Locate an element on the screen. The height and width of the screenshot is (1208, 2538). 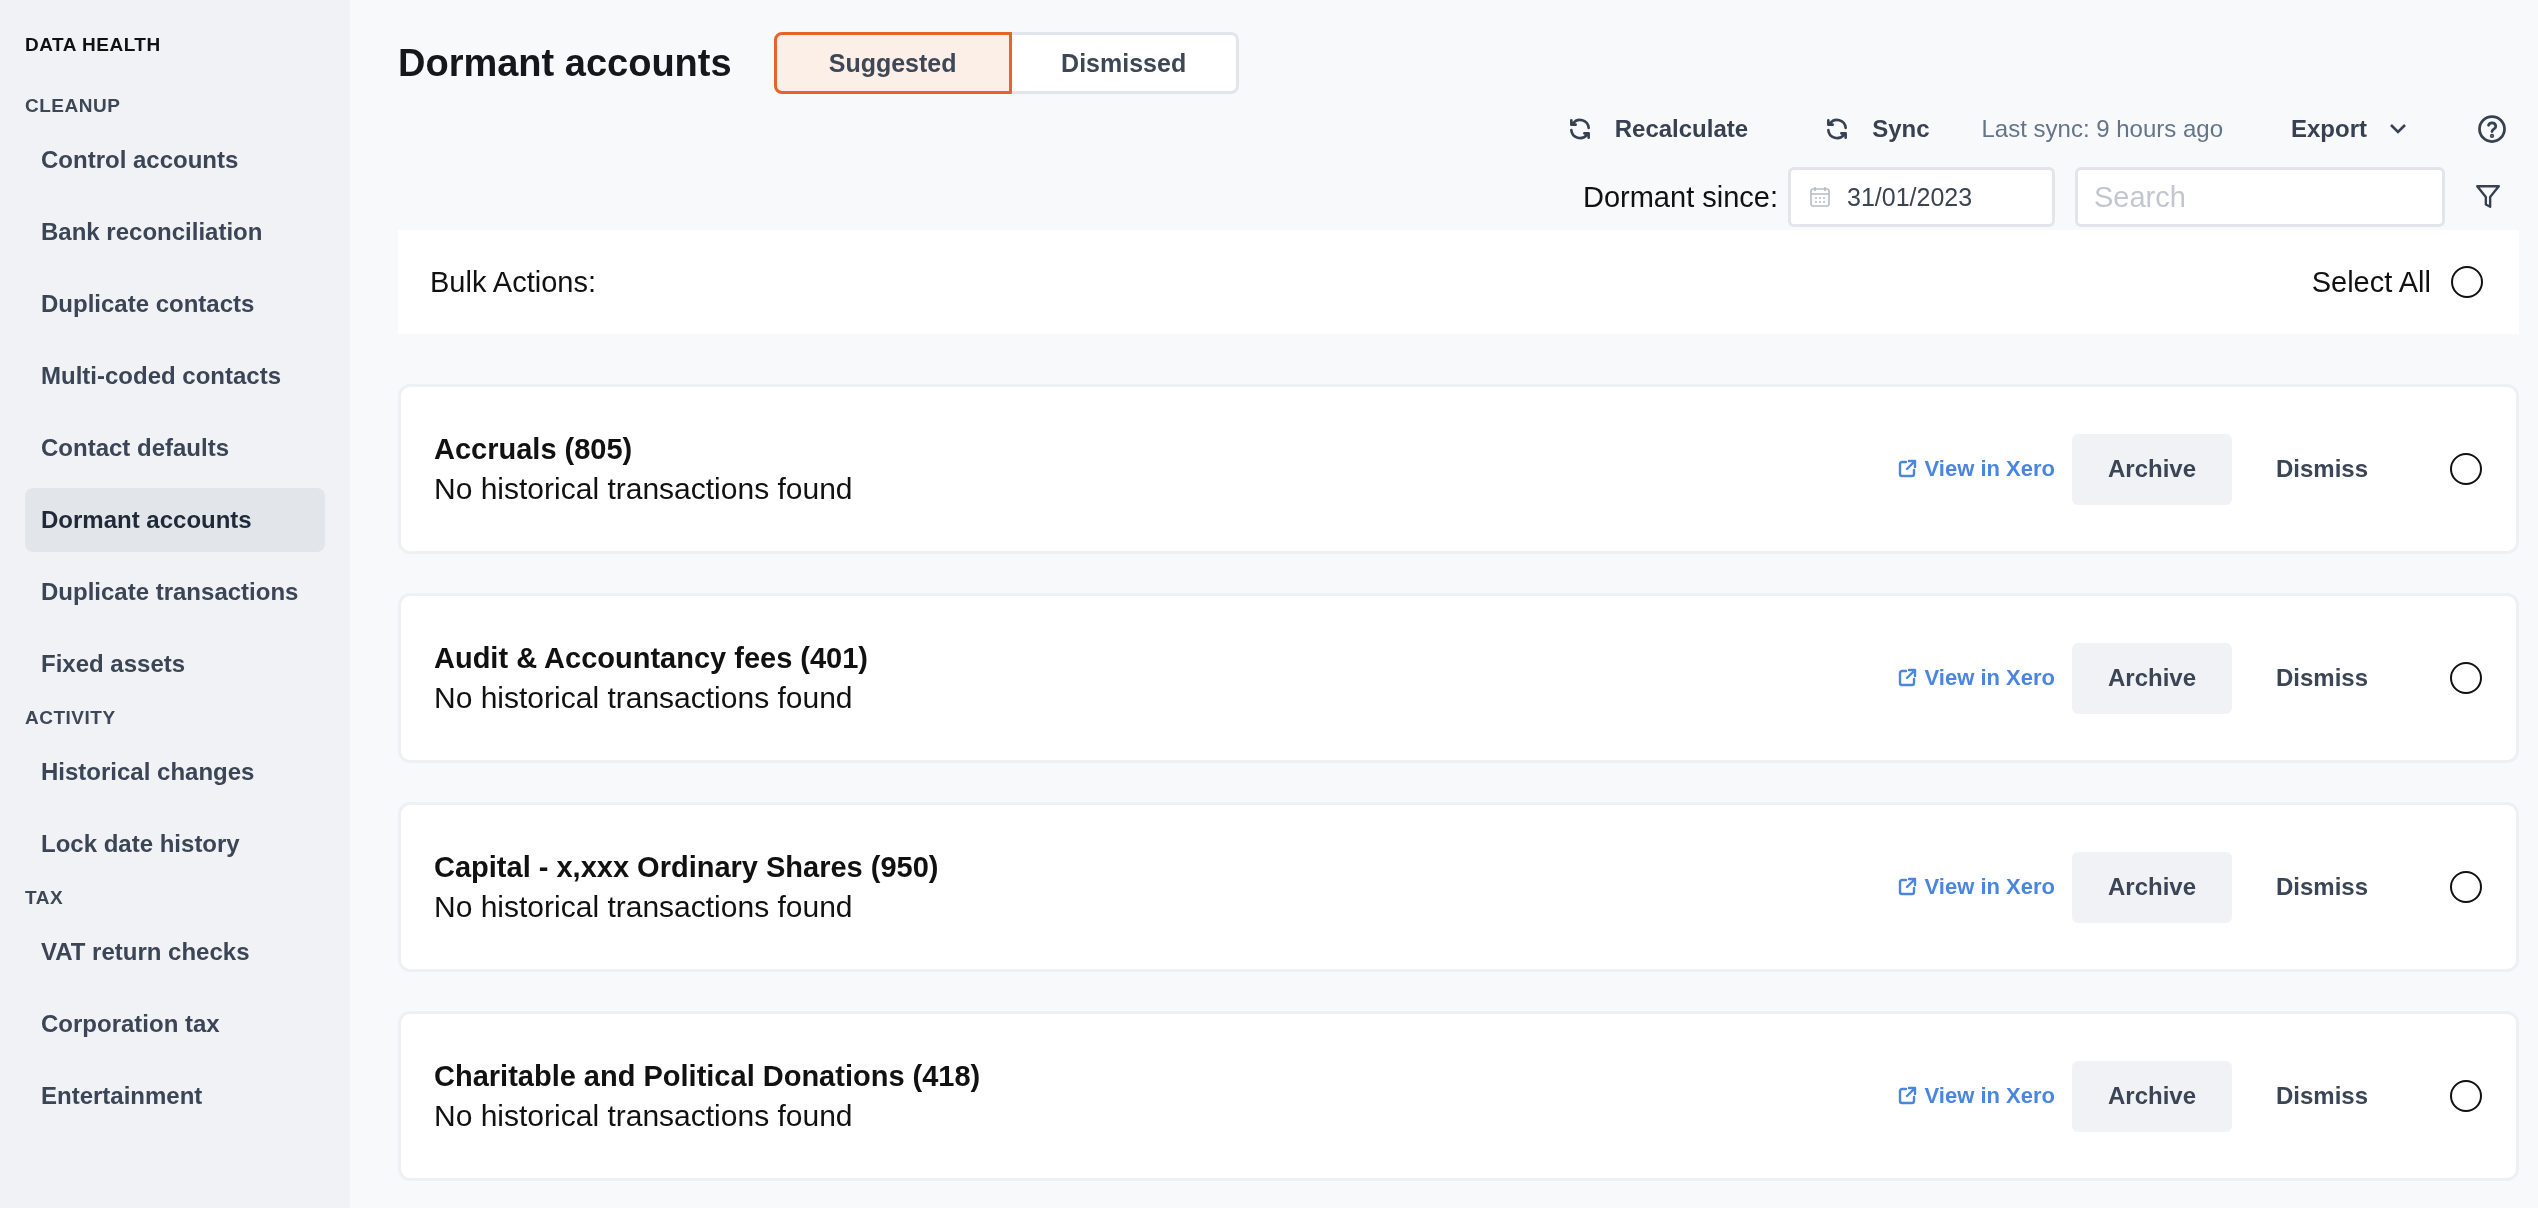
sync-button: Sync is located at coordinates (1877, 129).